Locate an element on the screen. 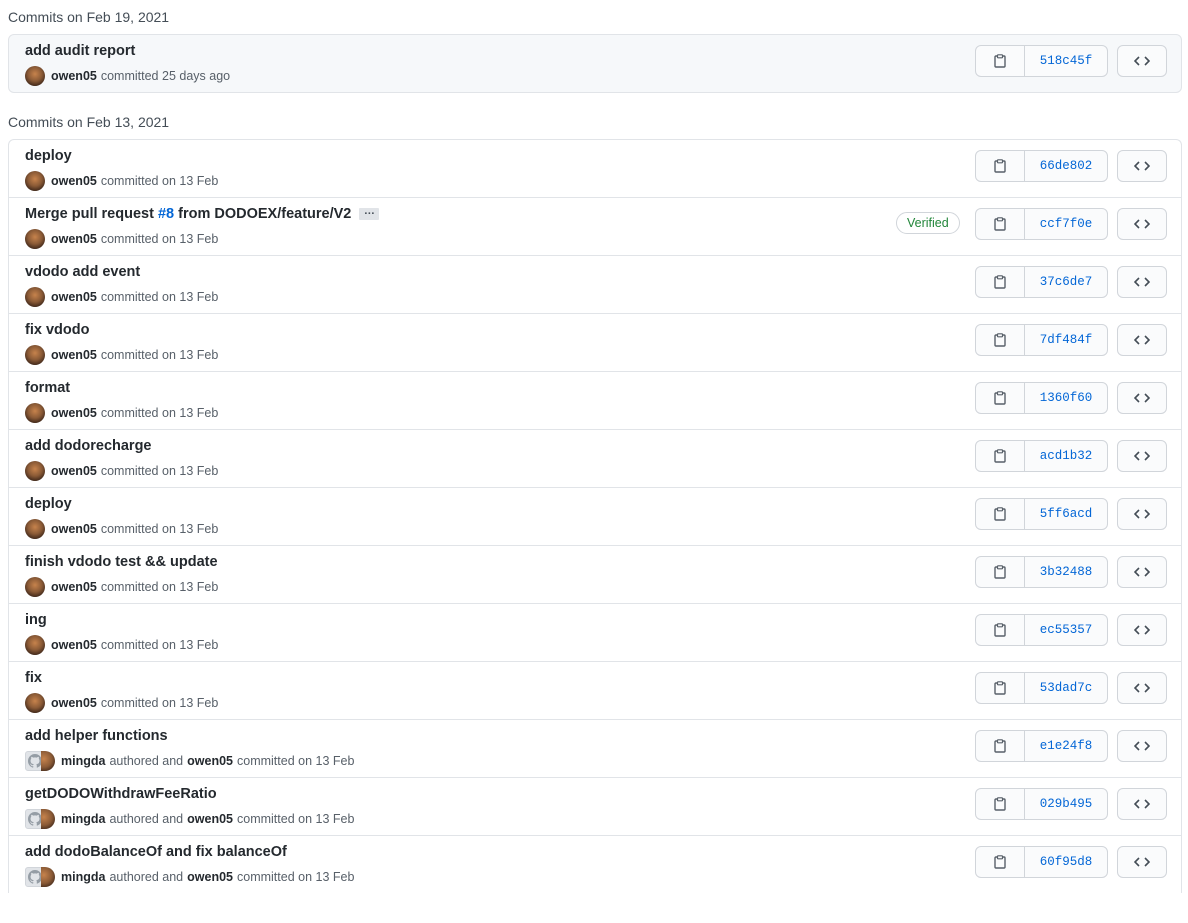 The image size is (1188, 923). verified-badge: Verified is located at coordinates (928, 223).